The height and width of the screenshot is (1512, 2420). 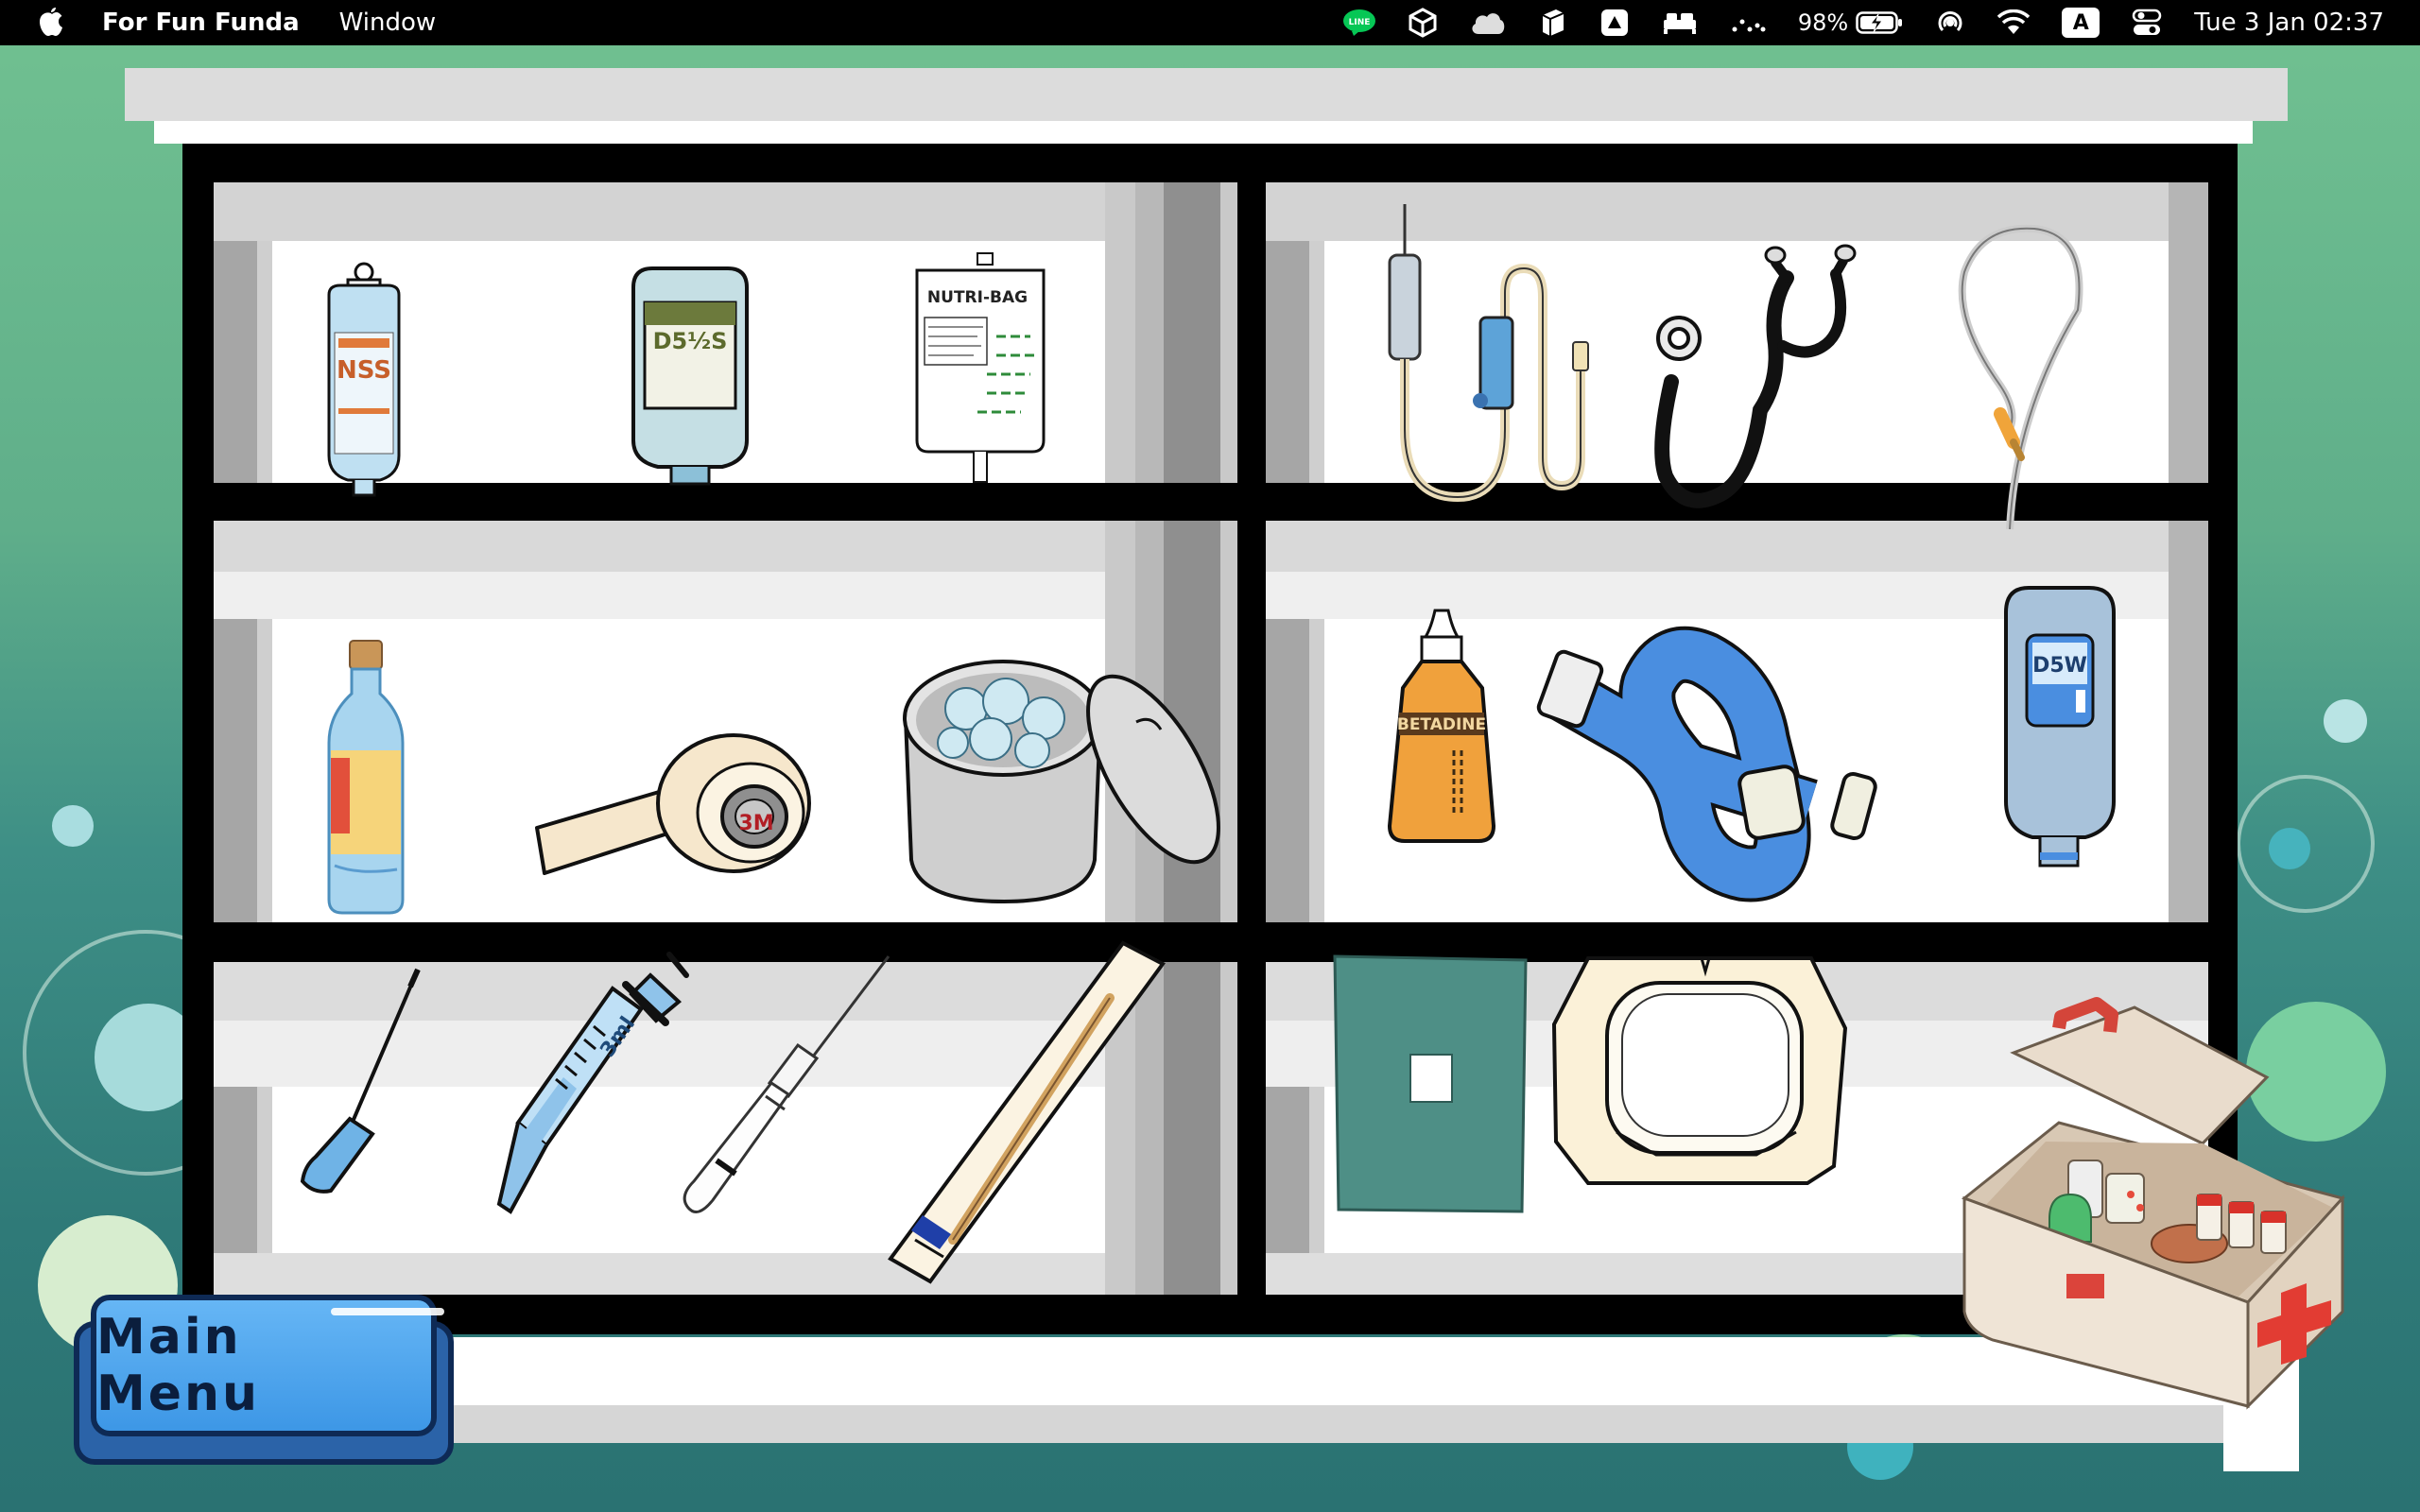 What do you see at coordinates (1203, 132) in the screenshot?
I see `cabinet-top-trim` at bounding box center [1203, 132].